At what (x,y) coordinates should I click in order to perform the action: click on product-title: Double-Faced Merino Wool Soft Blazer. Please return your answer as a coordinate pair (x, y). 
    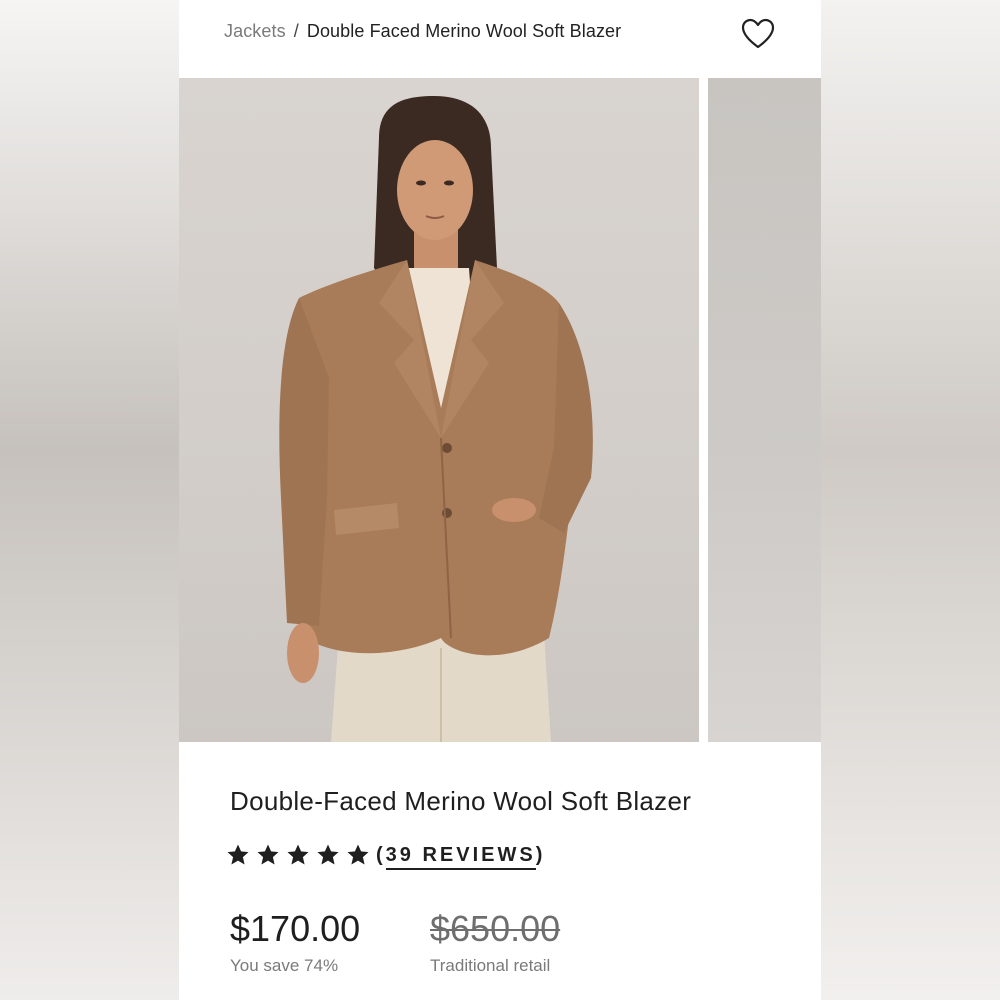
    Looking at the image, I should click on (461, 801).